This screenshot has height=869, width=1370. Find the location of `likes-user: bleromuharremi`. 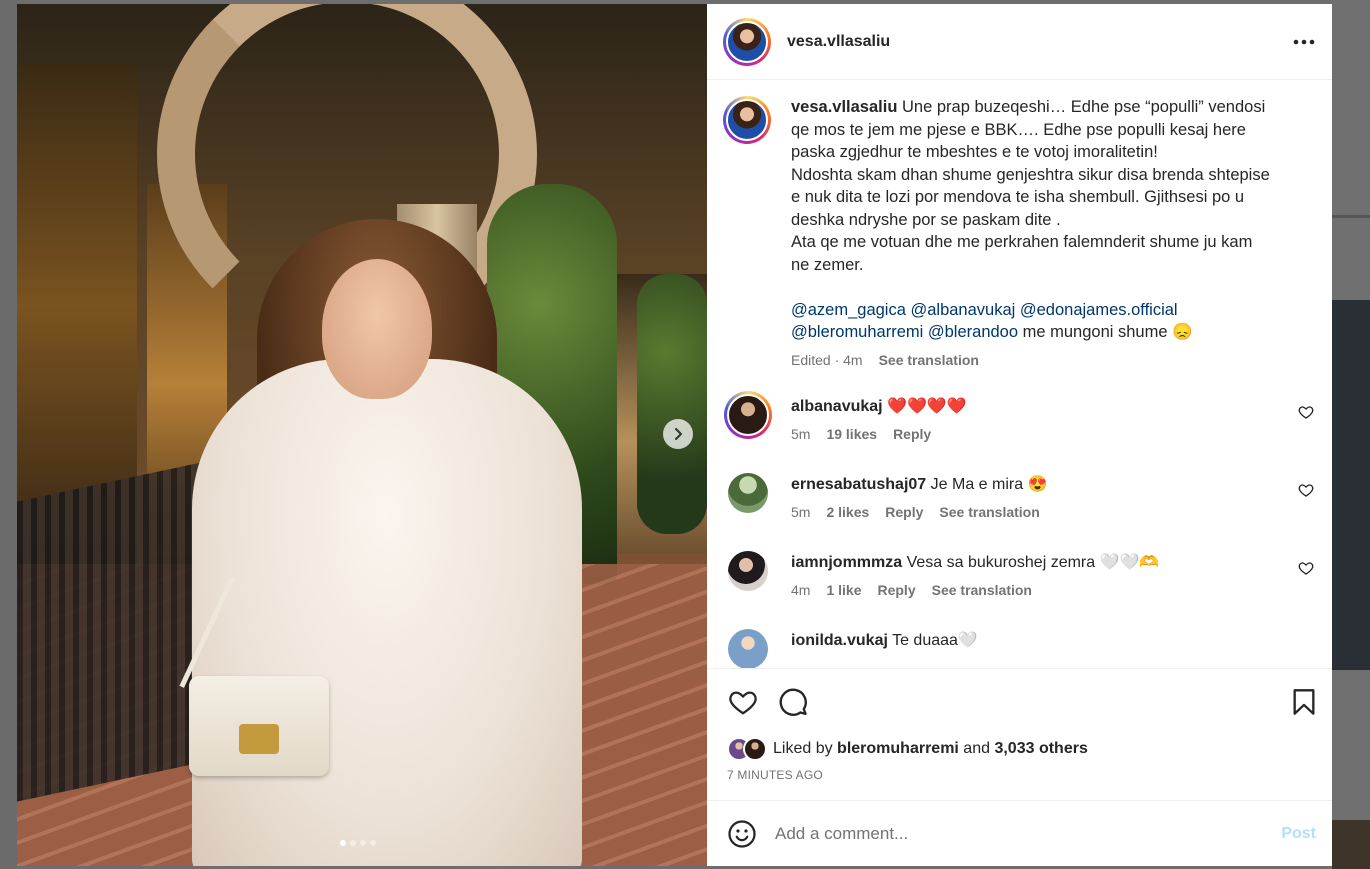

likes-user: bleromuharremi is located at coordinates (898, 748).